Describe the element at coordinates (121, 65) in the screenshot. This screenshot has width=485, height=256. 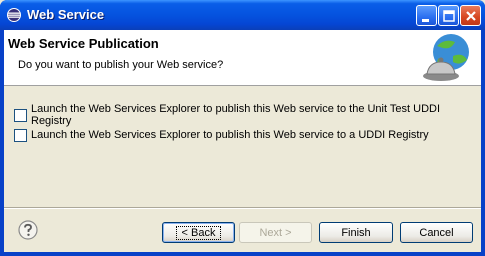
I see `page-description: Do you want to publish your Web service?` at that location.